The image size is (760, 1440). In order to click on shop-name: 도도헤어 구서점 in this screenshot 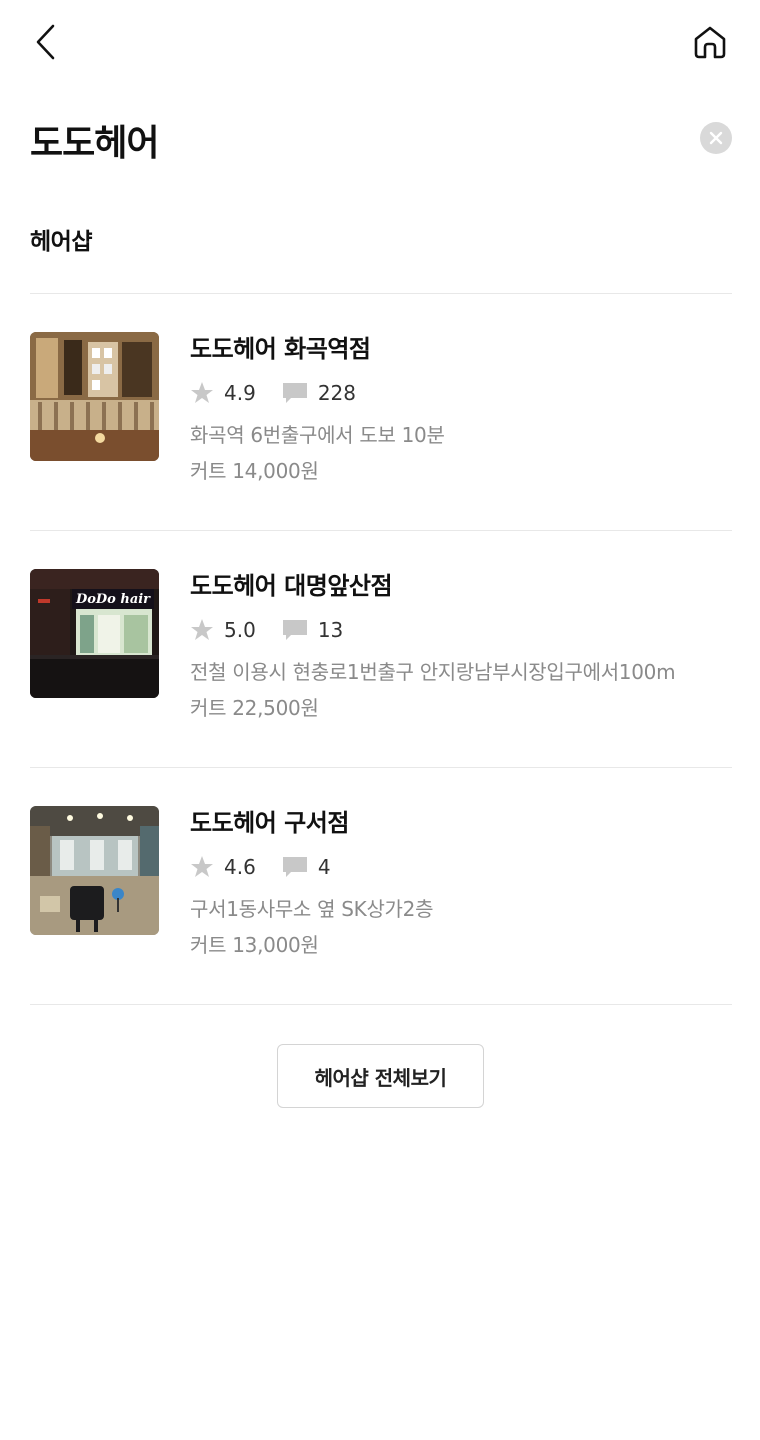, I will do `click(269, 823)`.